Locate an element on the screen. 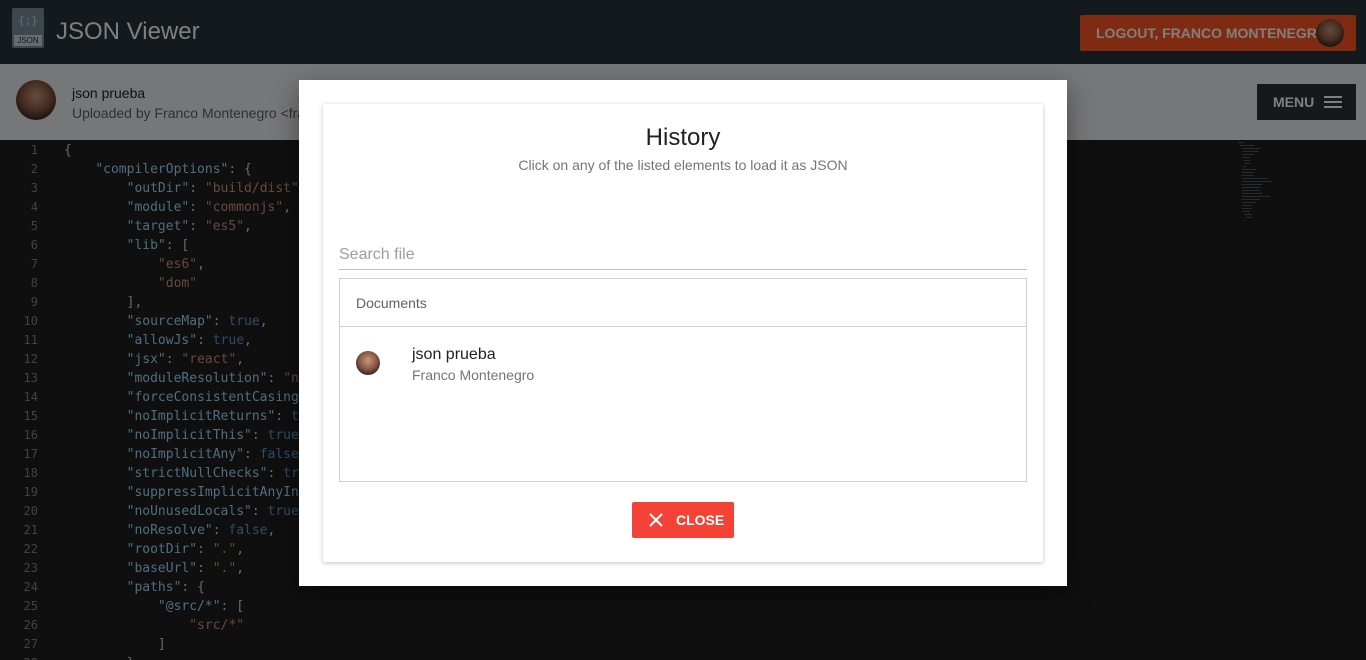 This screenshot has height=660, width=1366. item-title: json prueba is located at coordinates (454, 354).